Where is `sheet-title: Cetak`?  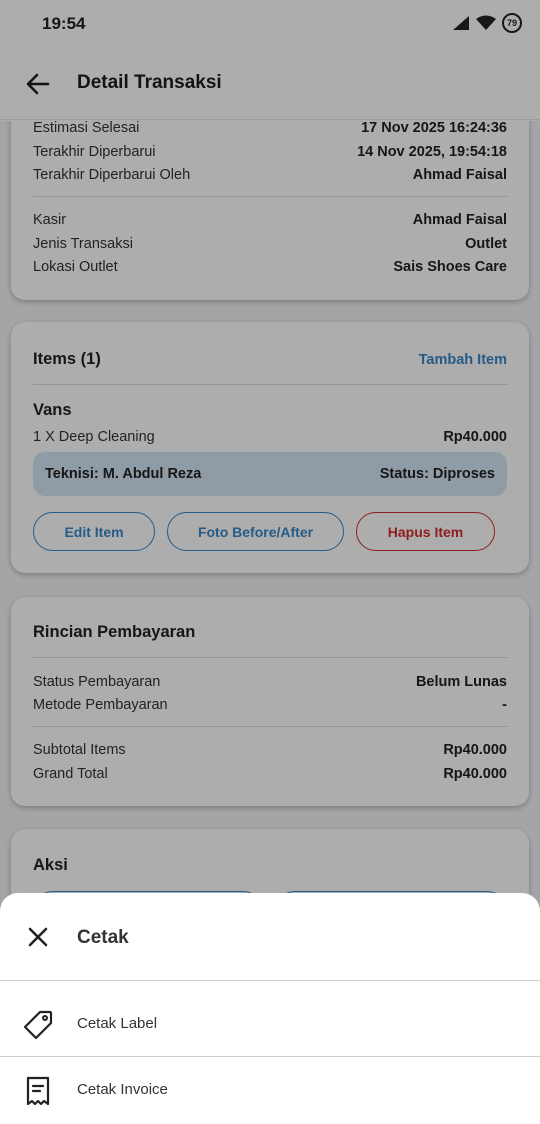 sheet-title: Cetak is located at coordinates (103, 937).